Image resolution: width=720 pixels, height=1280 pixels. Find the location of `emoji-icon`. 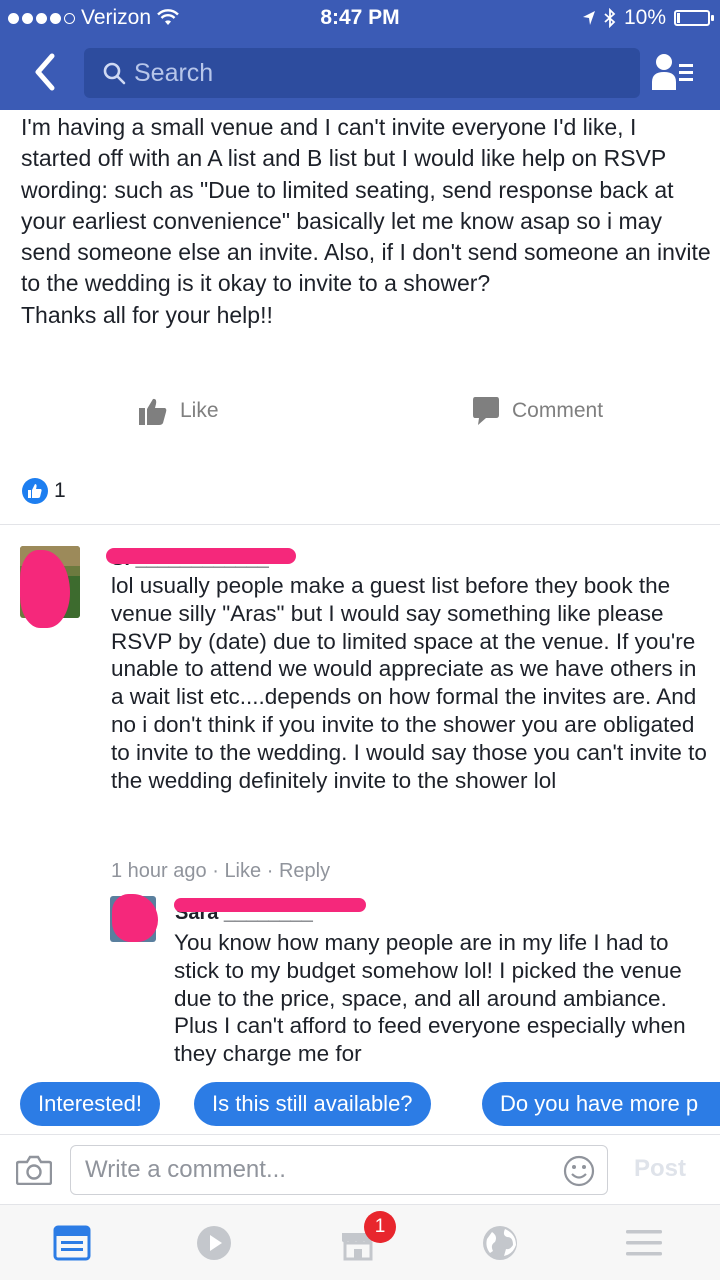

emoji-icon is located at coordinates (579, 1171).